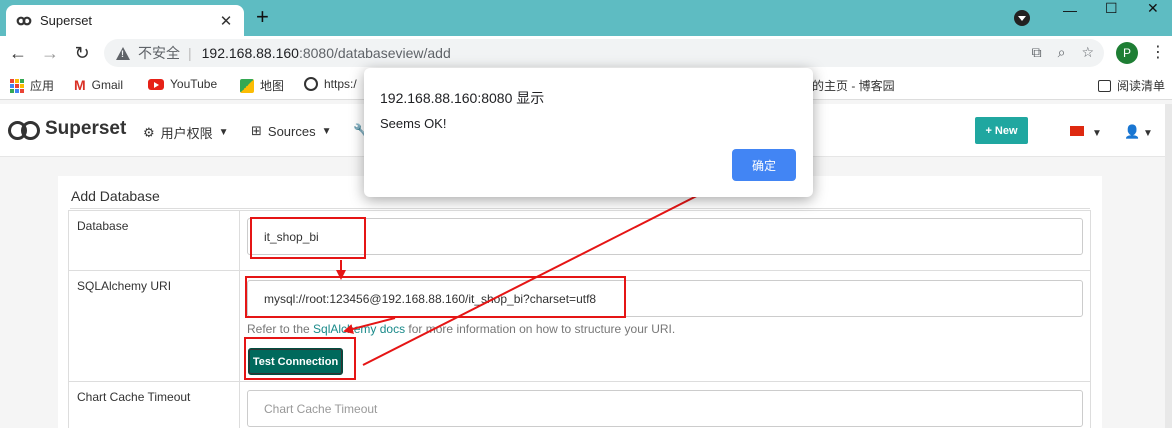  I want to click on superset-logo-icon, so click(24, 130).